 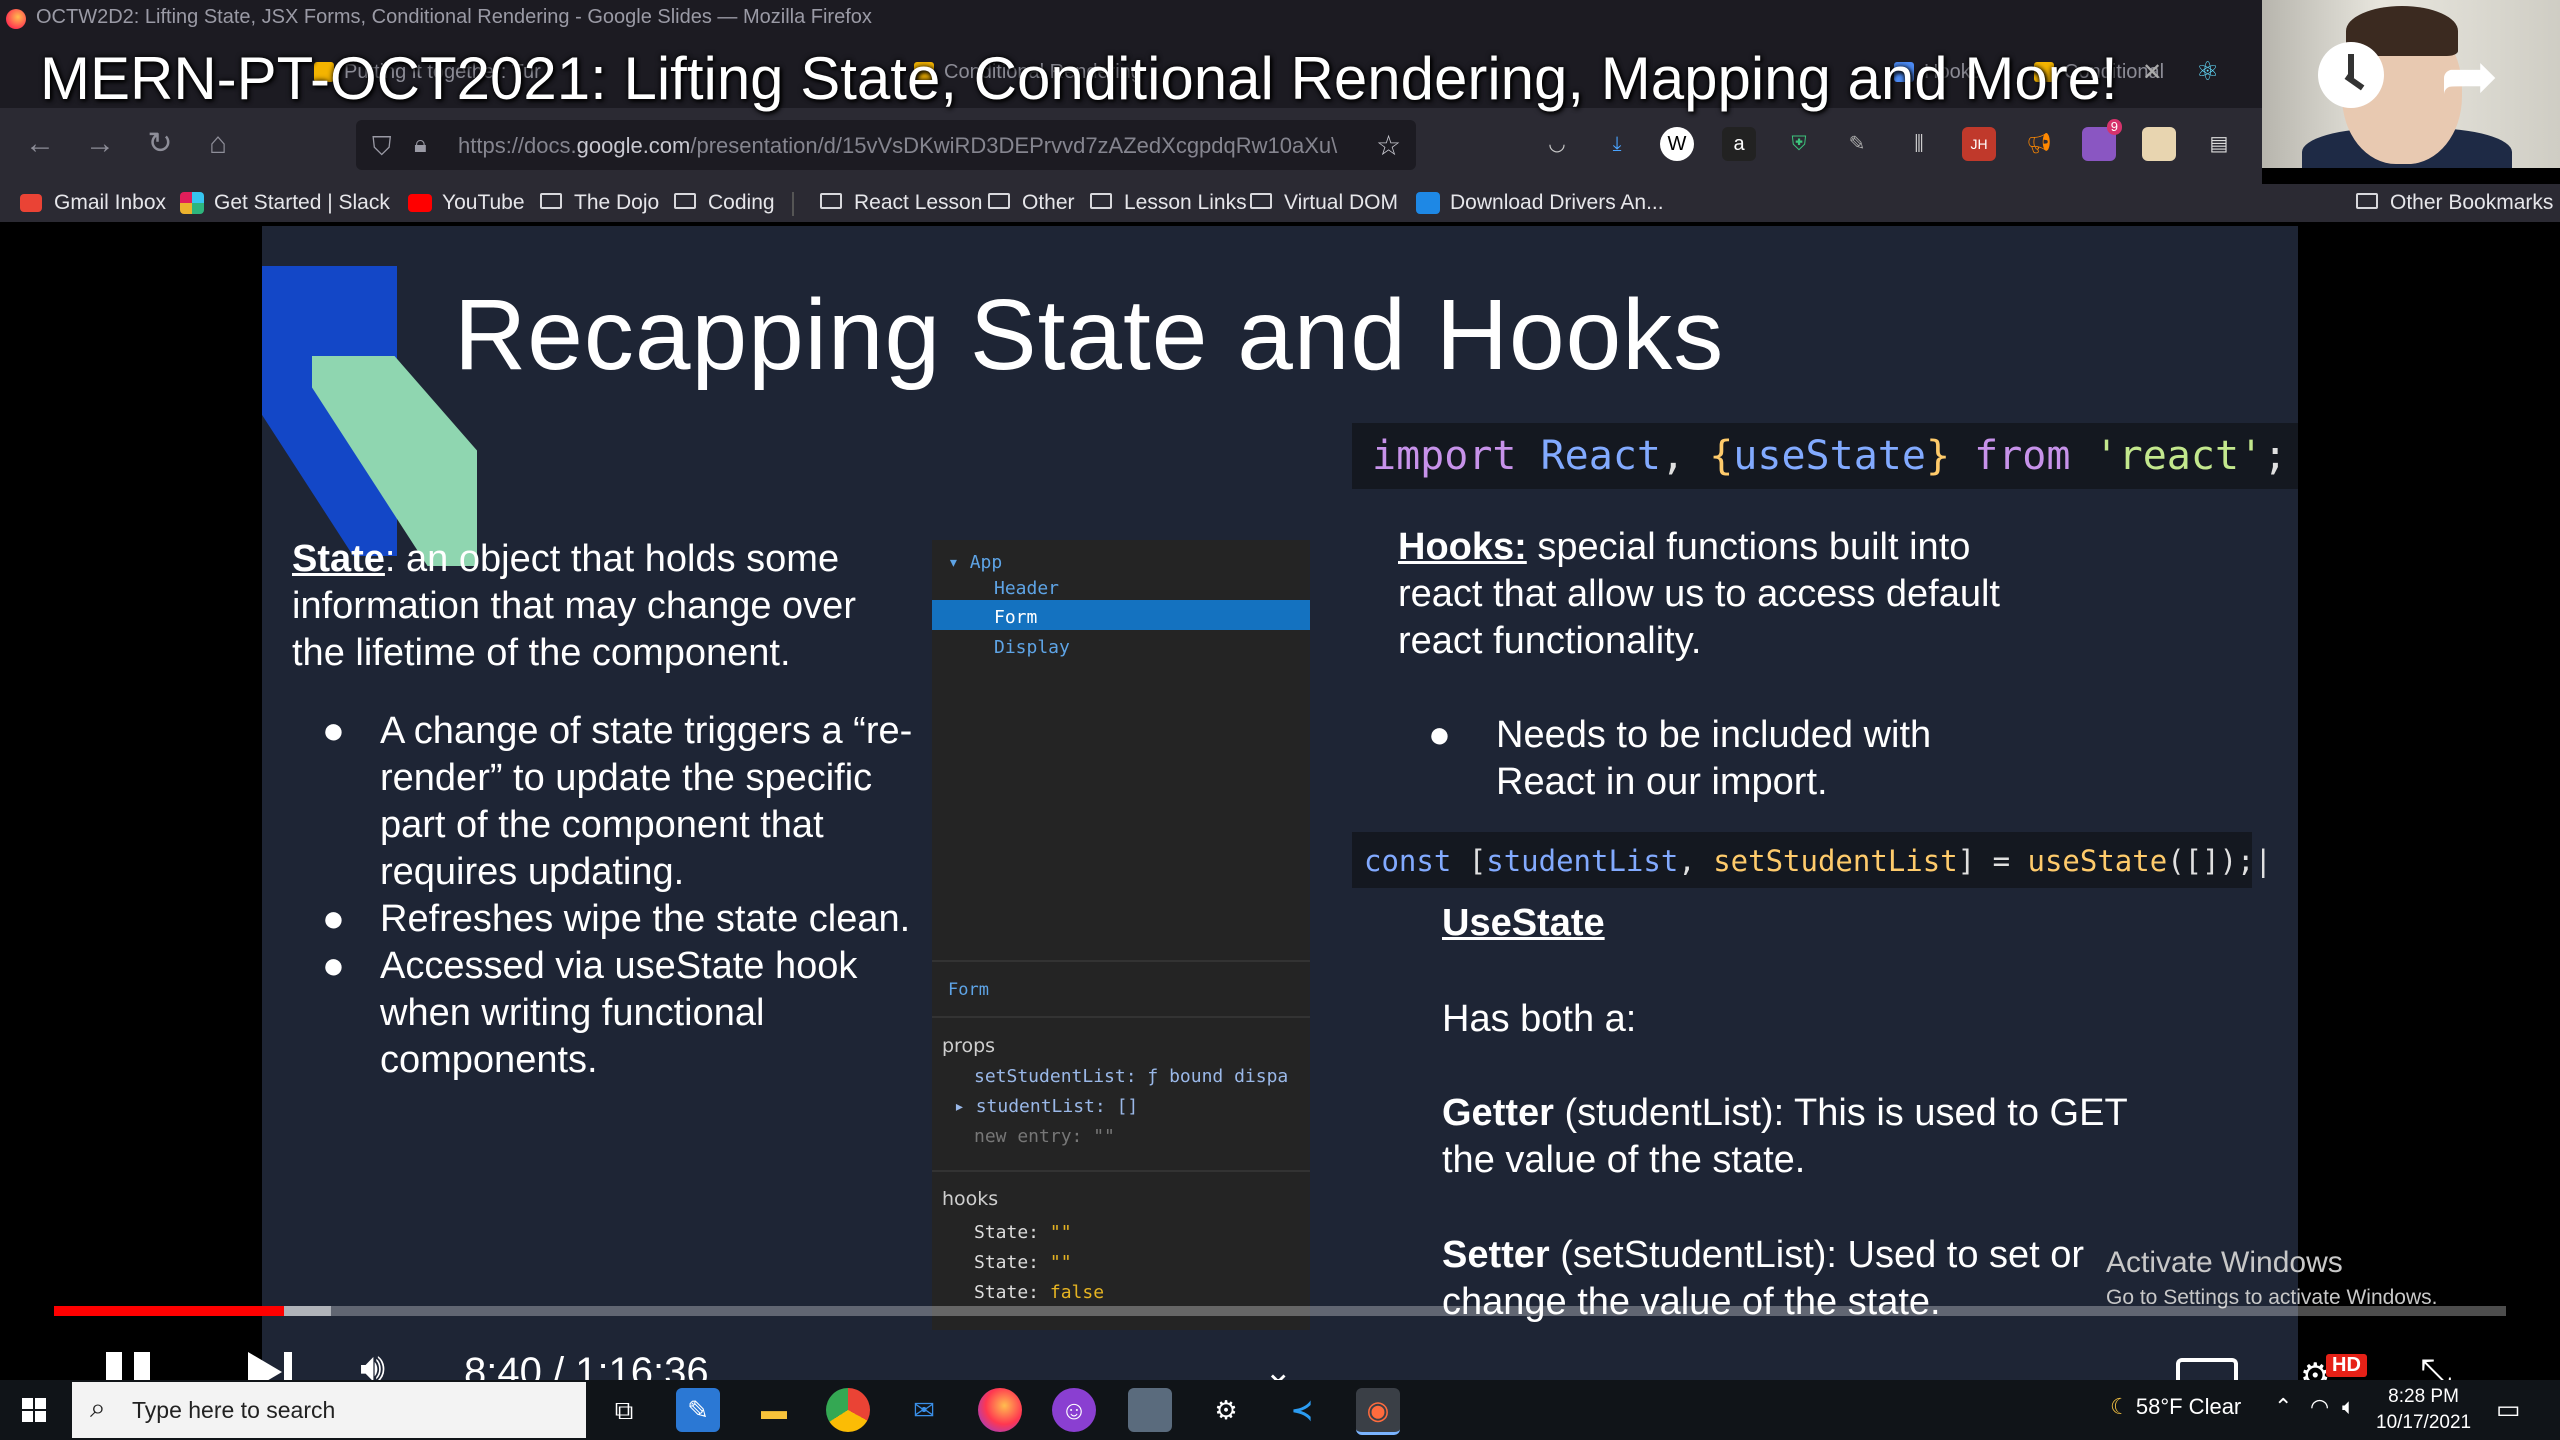 What do you see at coordinates (1168, 203) in the screenshot?
I see `bookmark-folder-lesson-links: Lesson Links` at bounding box center [1168, 203].